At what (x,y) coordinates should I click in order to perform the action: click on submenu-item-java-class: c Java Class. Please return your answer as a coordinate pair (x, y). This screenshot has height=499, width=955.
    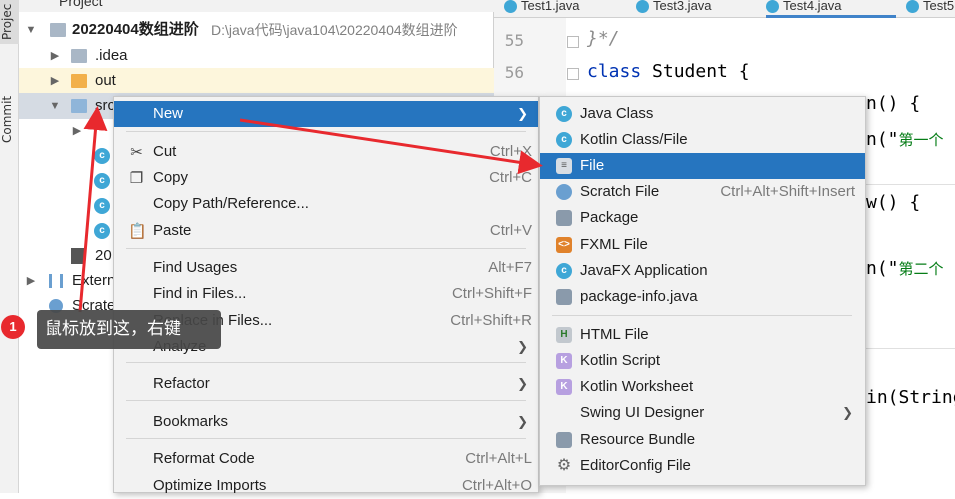
    Looking at the image, I should click on (702, 114).